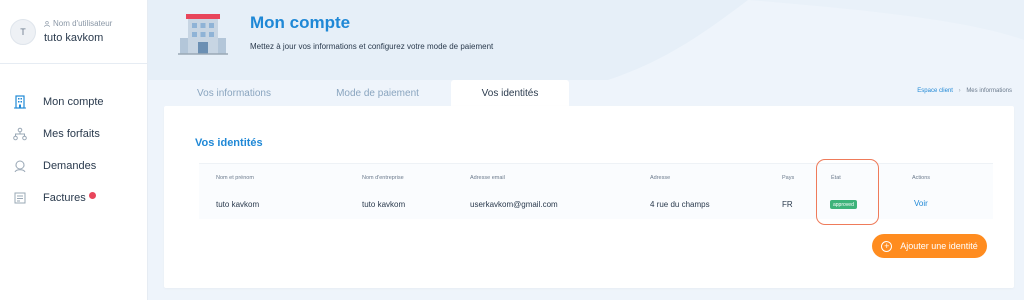 Image resolution: width=1024 pixels, height=300 pixels. What do you see at coordinates (229, 143) in the screenshot?
I see `section-title: Vos identités` at bounding box center [229, 143].